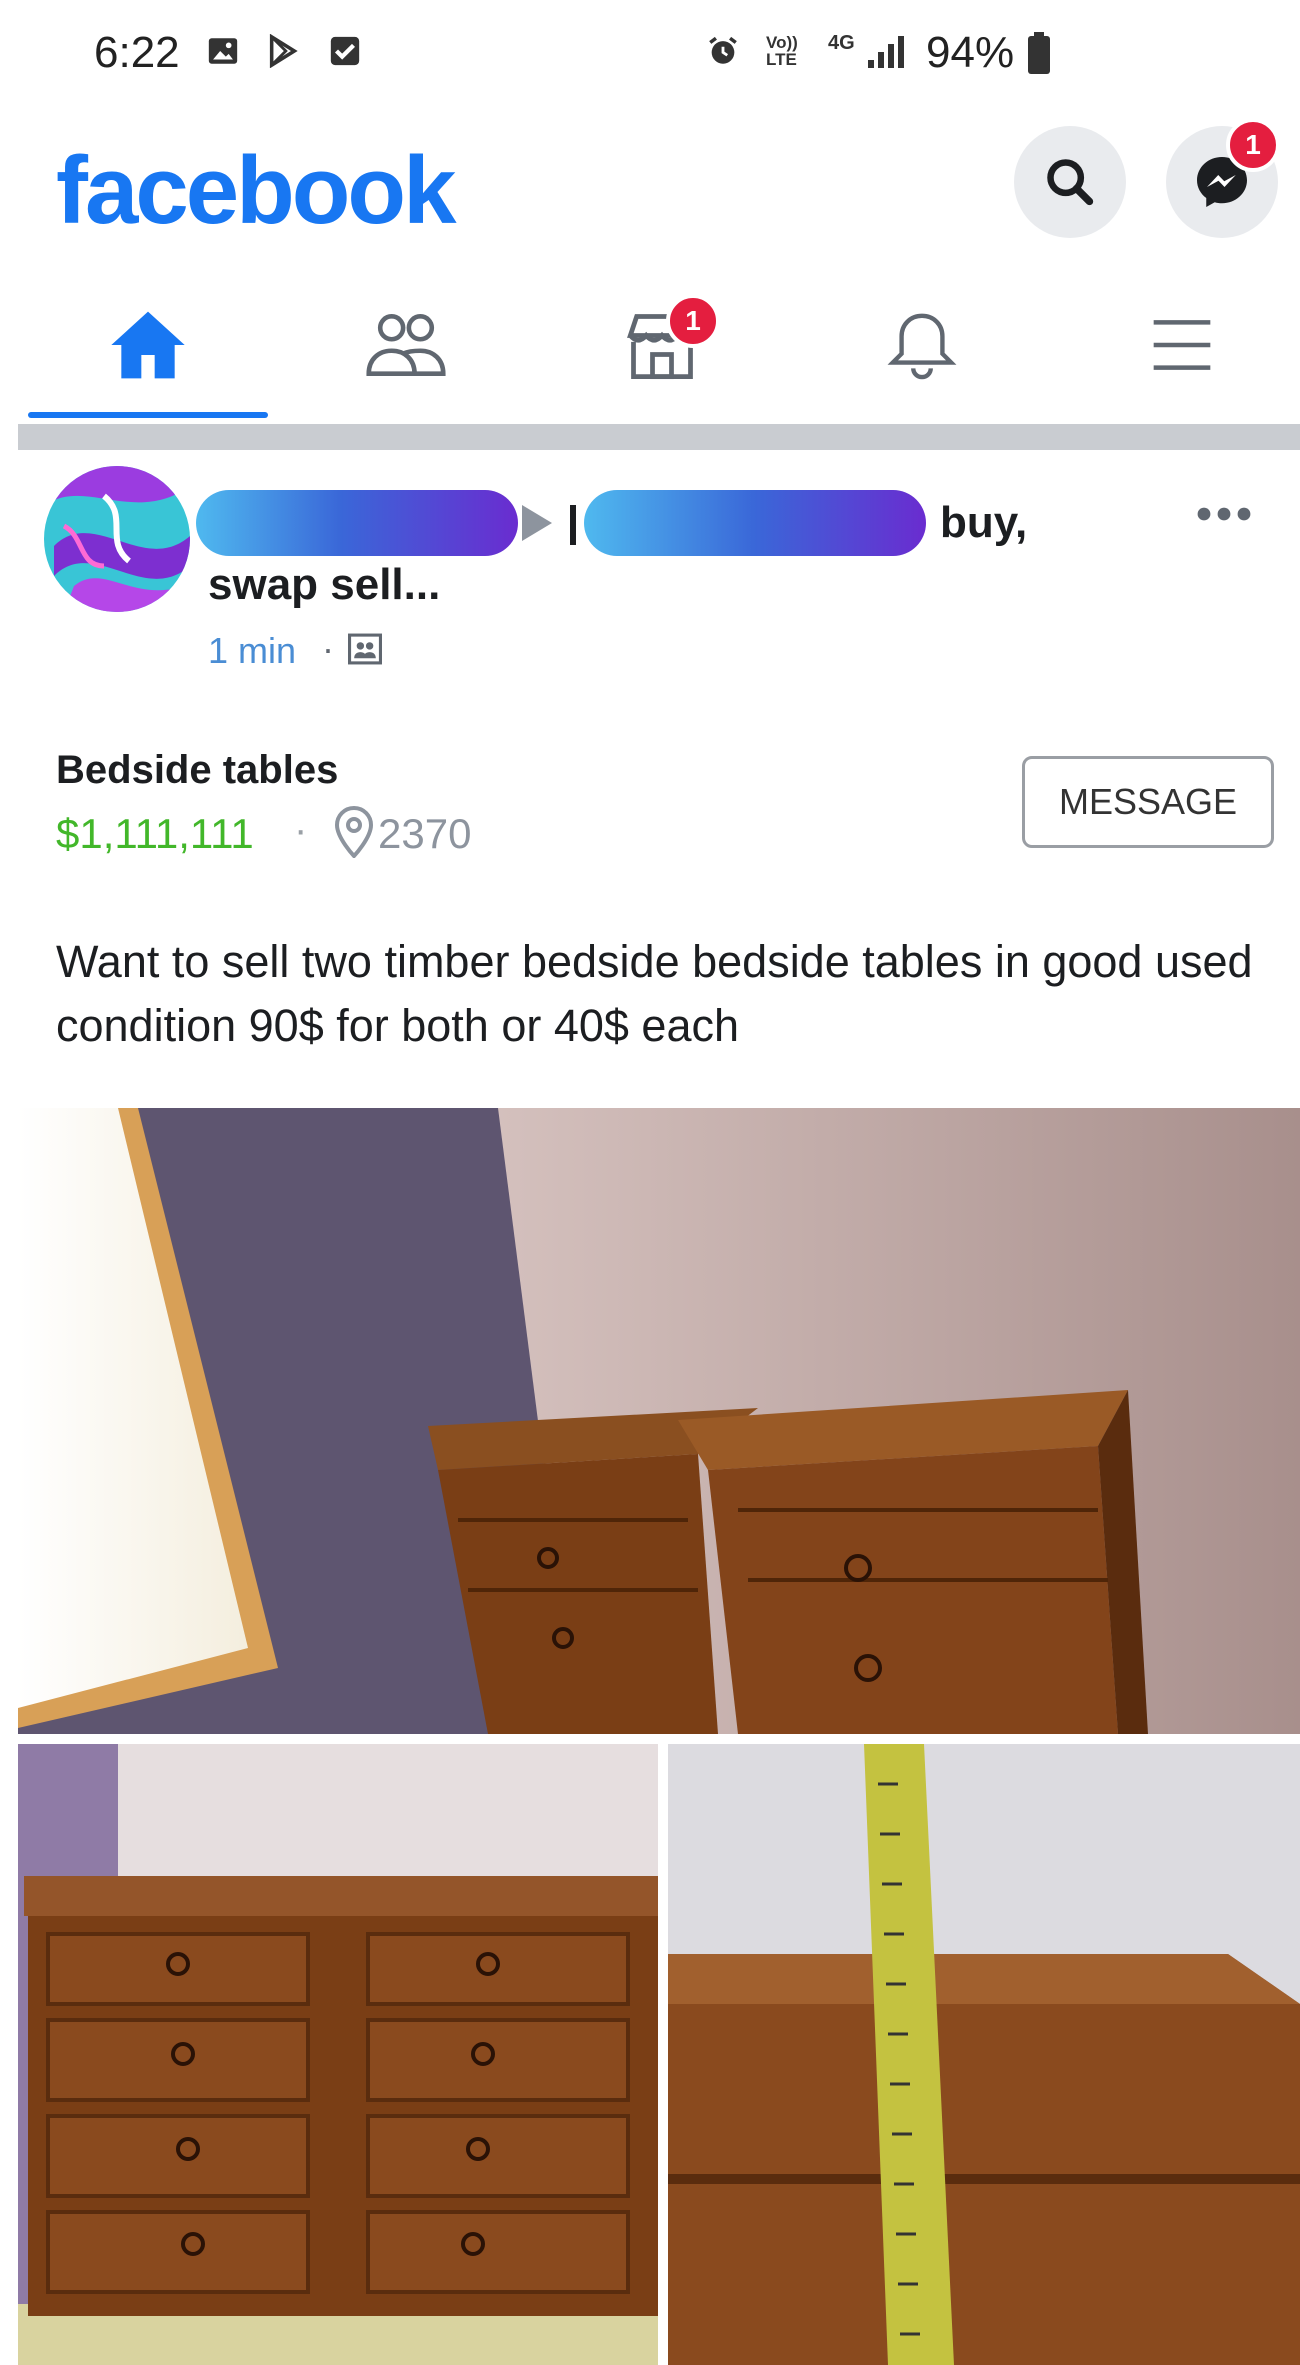 The width and height of the screenshot is (1300, 2365). What do you see at coordinates (223, 51) in the screenshot?
I see `gallery-icon` at bounding box center [223, 51].